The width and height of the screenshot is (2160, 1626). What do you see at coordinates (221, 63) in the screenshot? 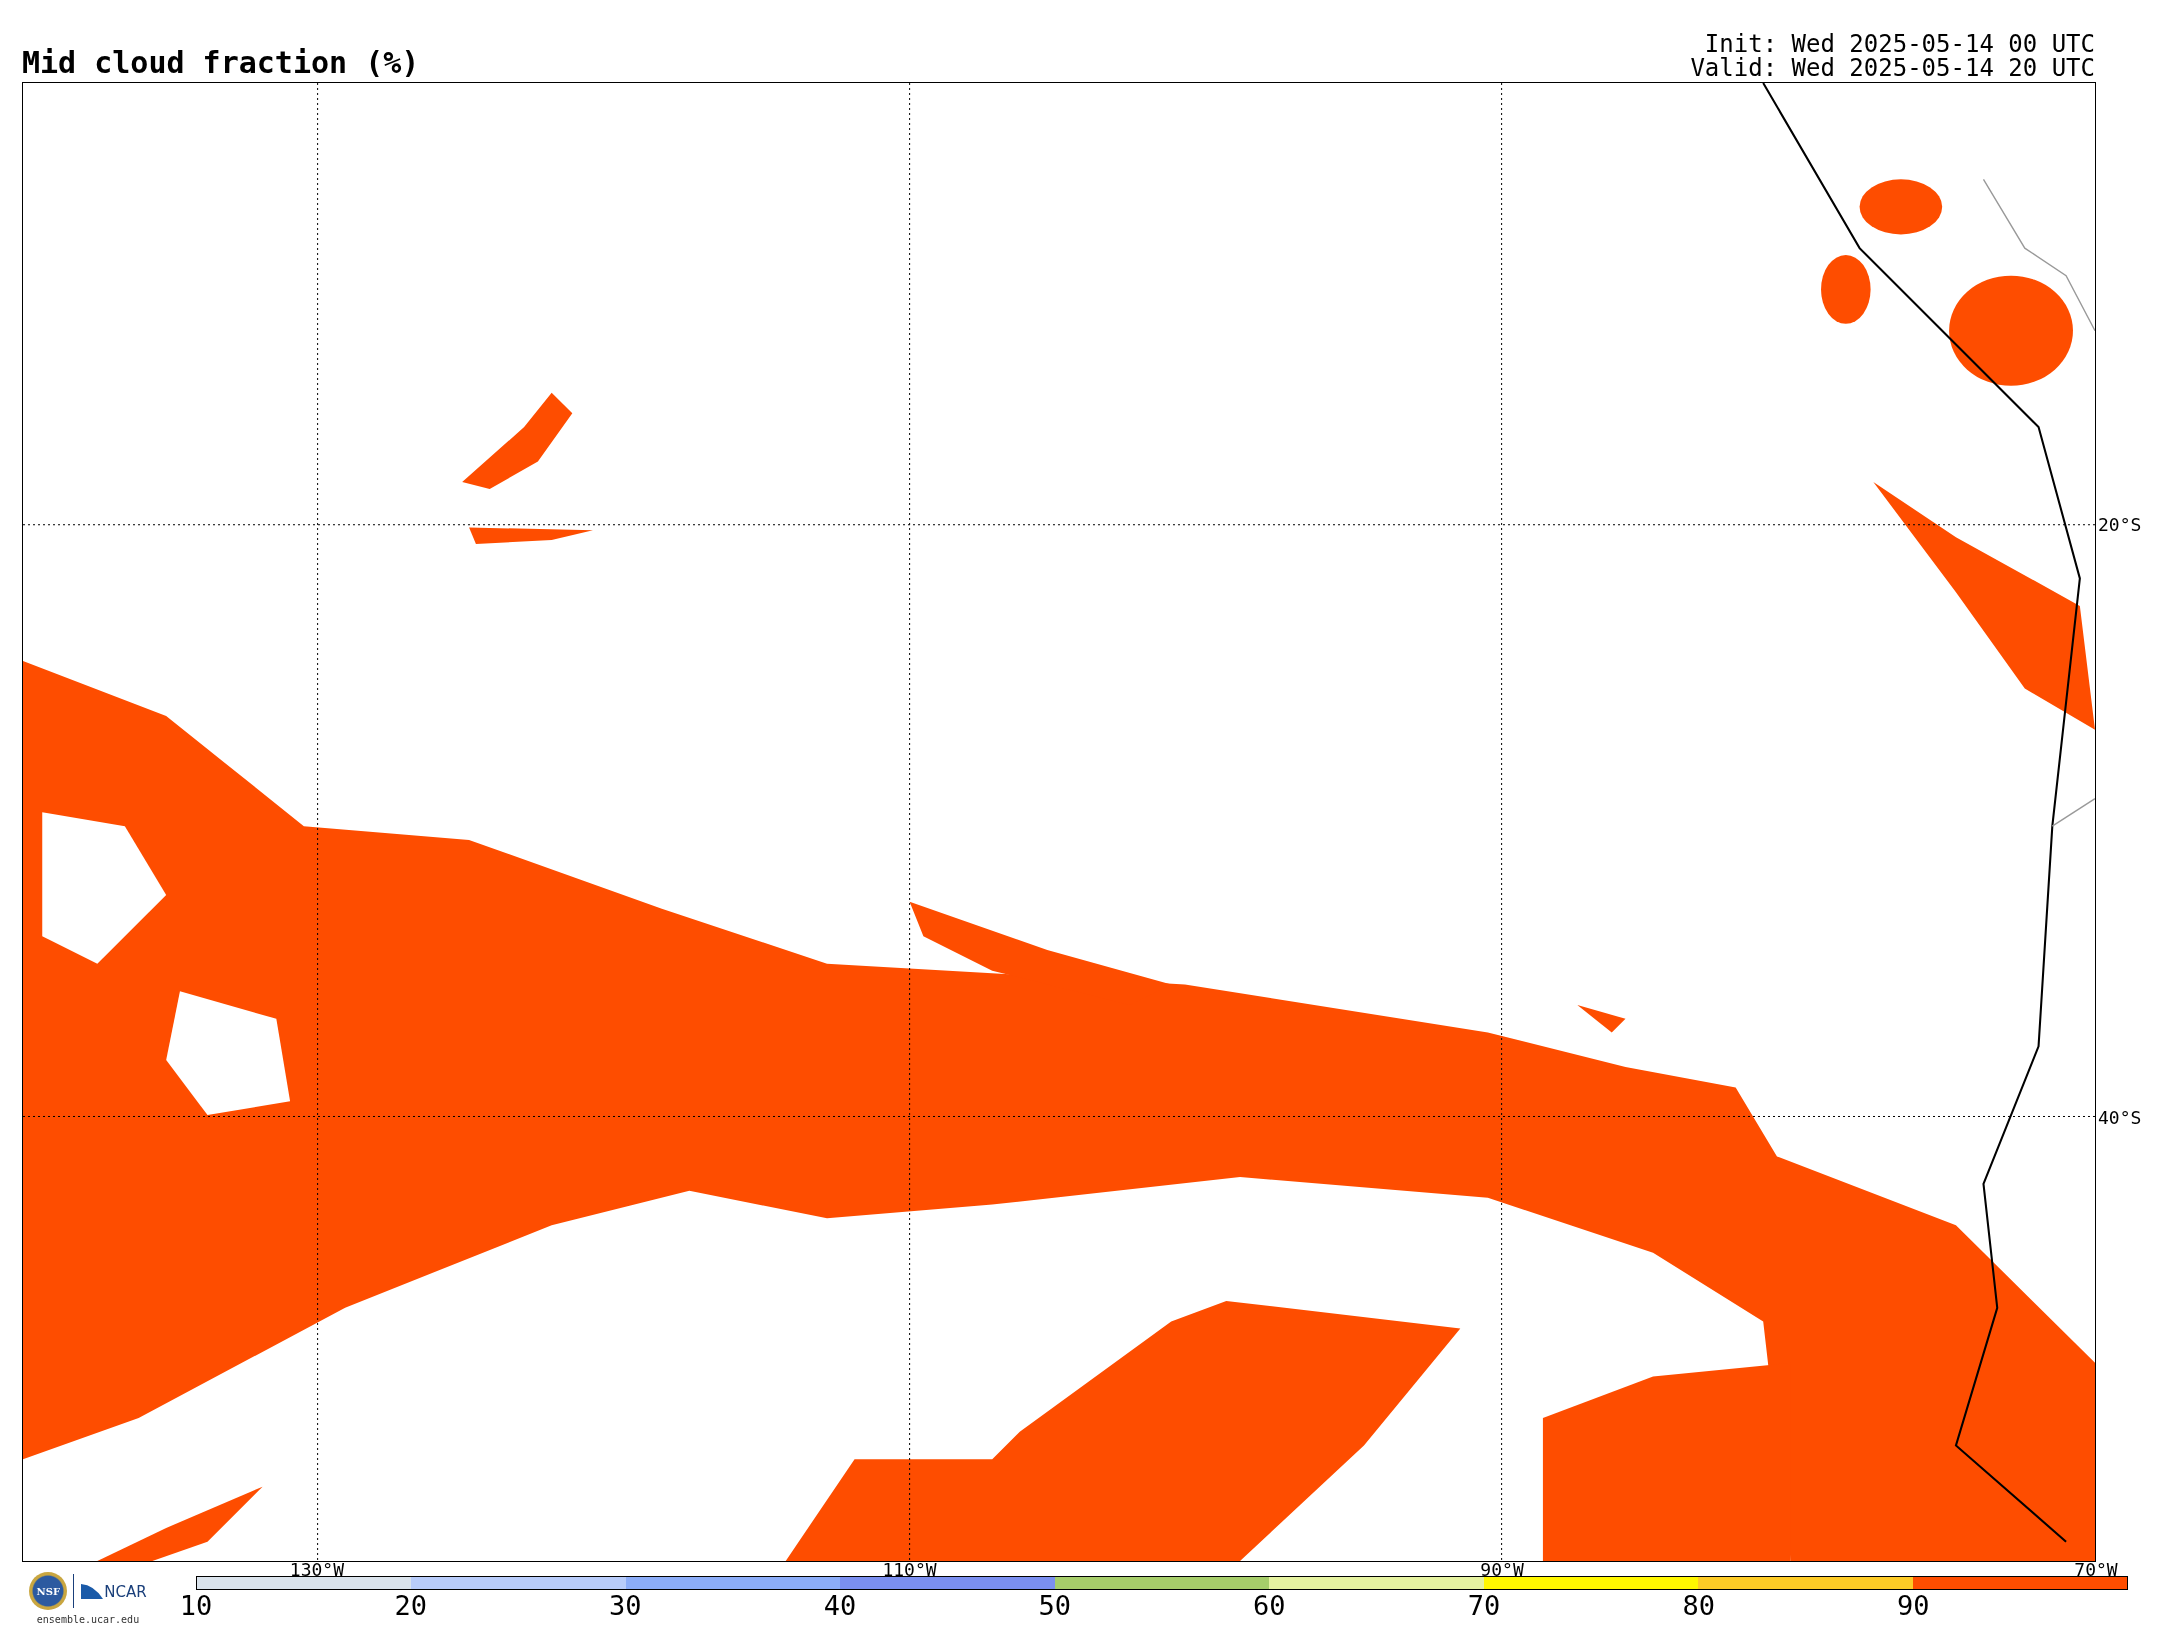
I see `map-title: Mid cloud fraction (%)` at bounding box center [221, 63].